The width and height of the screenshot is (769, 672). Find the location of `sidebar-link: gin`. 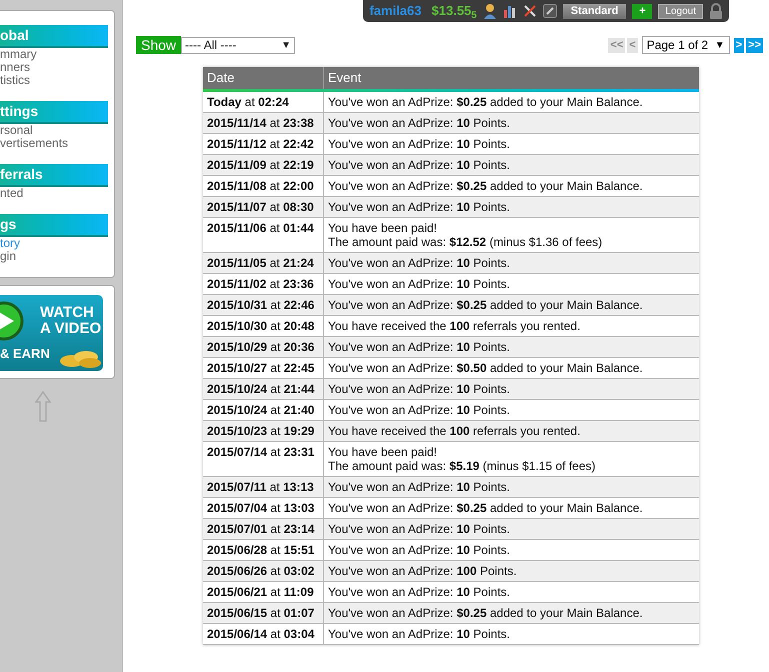

sidebar-link: gin is located at coordinates (57, 256).